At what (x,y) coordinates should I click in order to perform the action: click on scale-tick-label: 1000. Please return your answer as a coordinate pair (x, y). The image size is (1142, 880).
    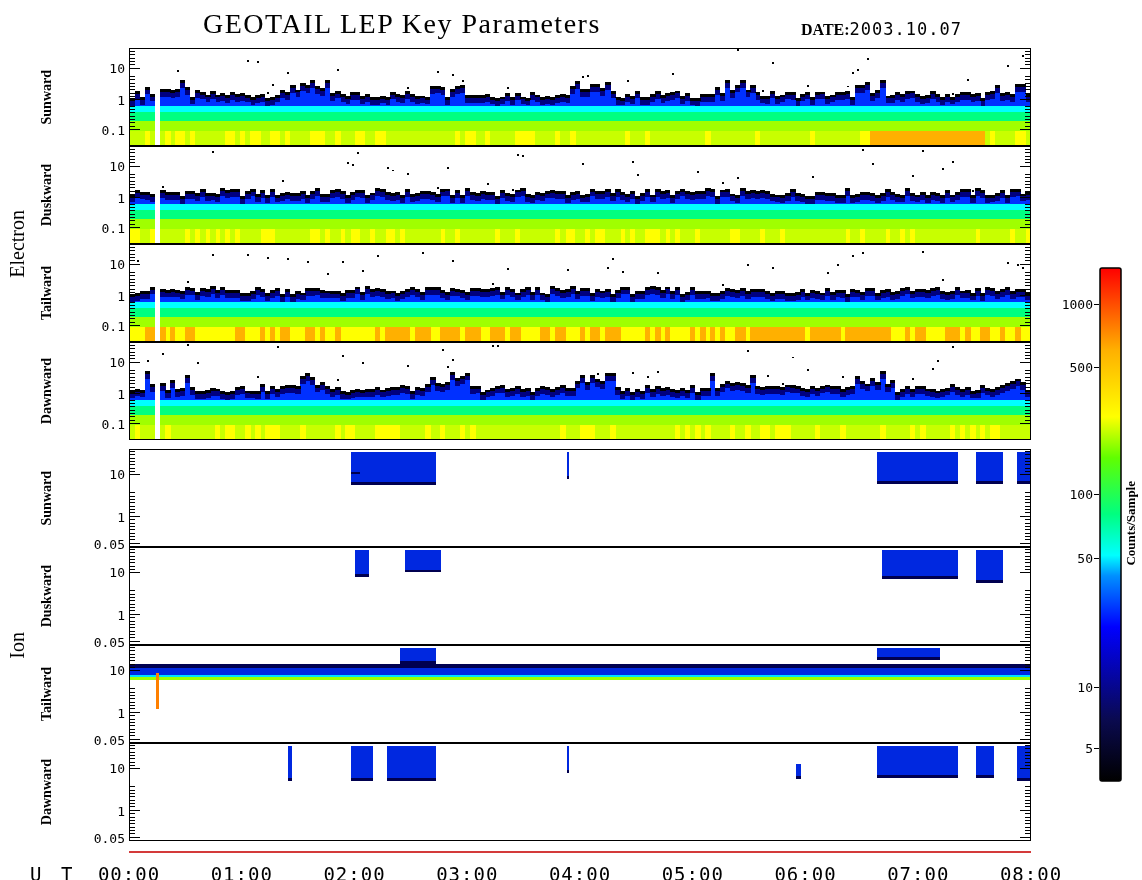
    Looking at the image, I should click on (1077, 304).